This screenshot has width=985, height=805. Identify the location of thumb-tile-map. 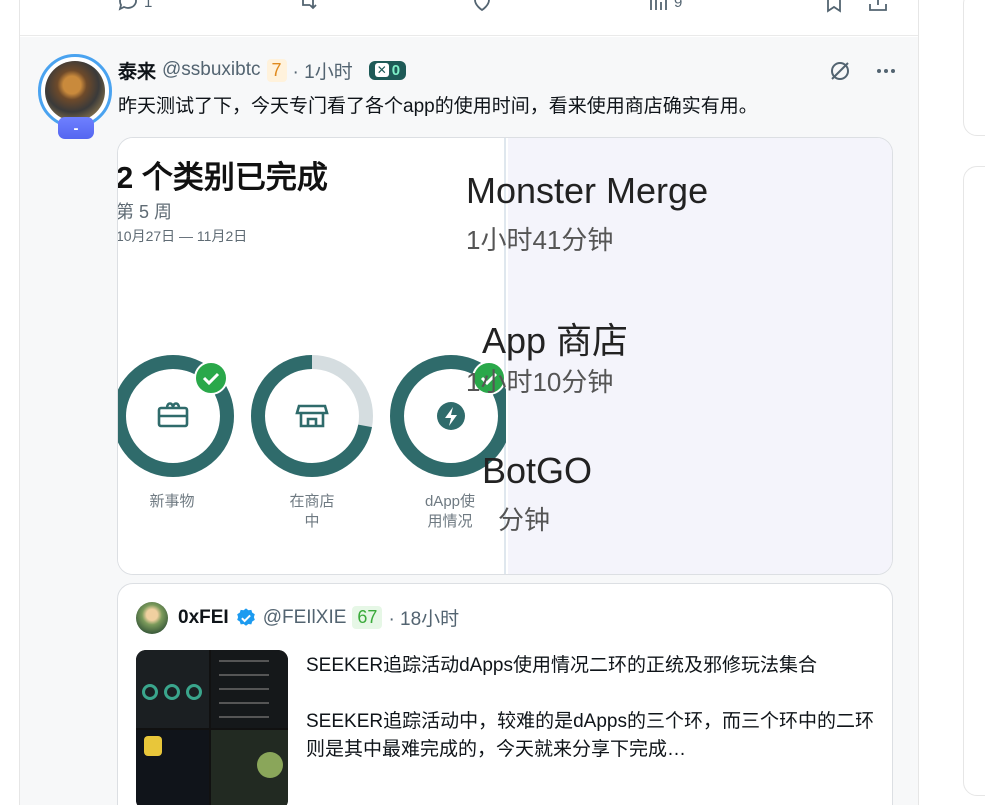
(249, 767).